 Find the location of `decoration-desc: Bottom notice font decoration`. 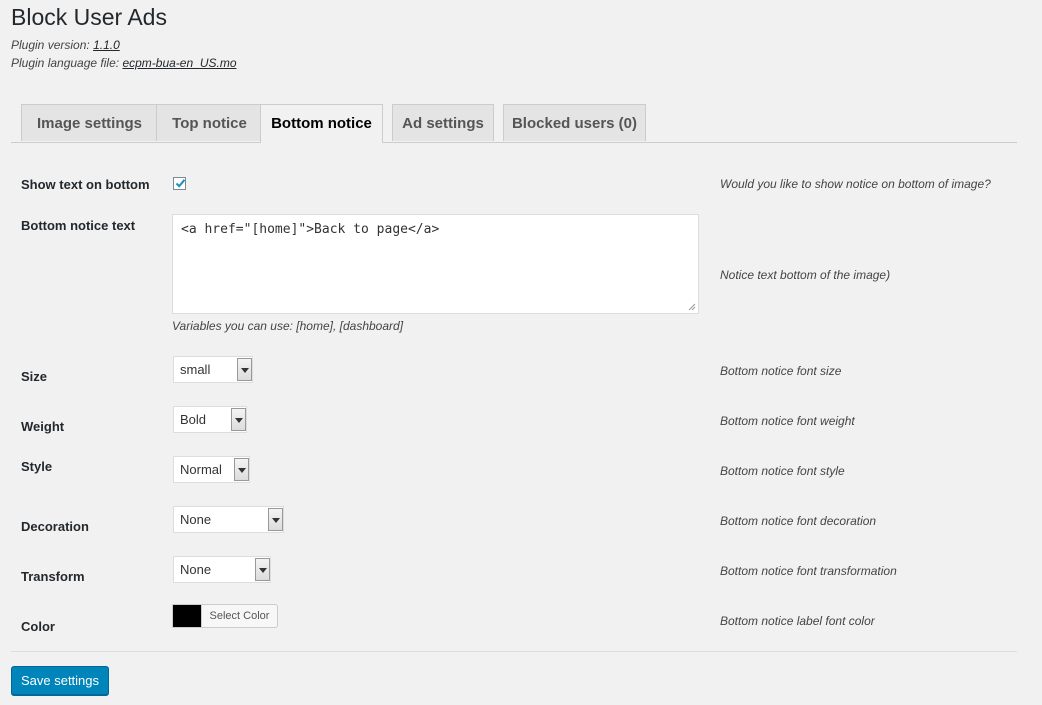

decoration-desc: Bottom notice font decoration is located at coordinates (798, 521).